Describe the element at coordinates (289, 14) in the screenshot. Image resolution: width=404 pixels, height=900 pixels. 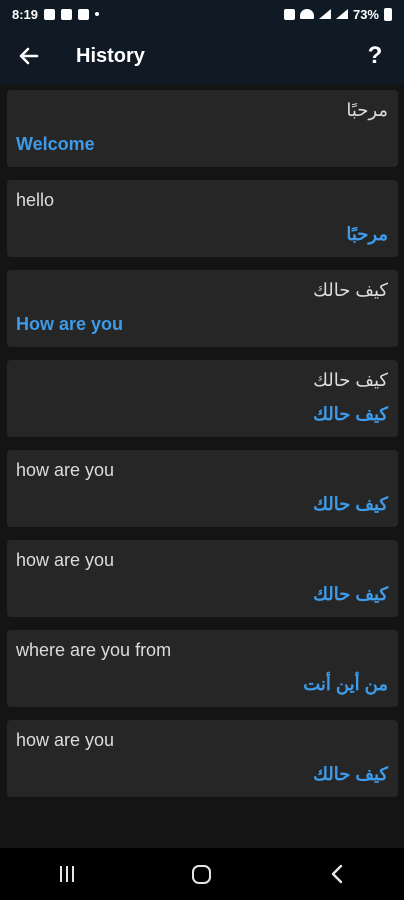
I see `alarm-icon` at that location.